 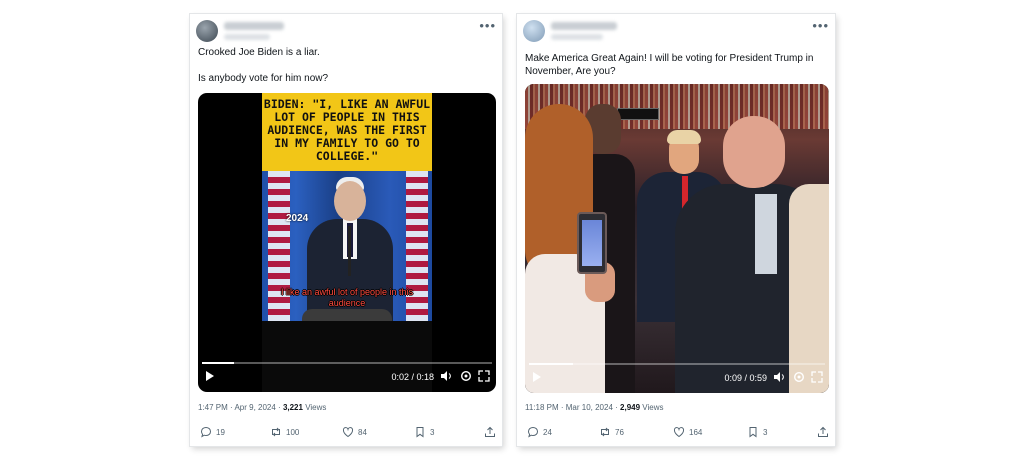 What do you see at coordinates (362, 432) in the screenshot?
I see `like-count: 84` at bounding box center [362, 432].